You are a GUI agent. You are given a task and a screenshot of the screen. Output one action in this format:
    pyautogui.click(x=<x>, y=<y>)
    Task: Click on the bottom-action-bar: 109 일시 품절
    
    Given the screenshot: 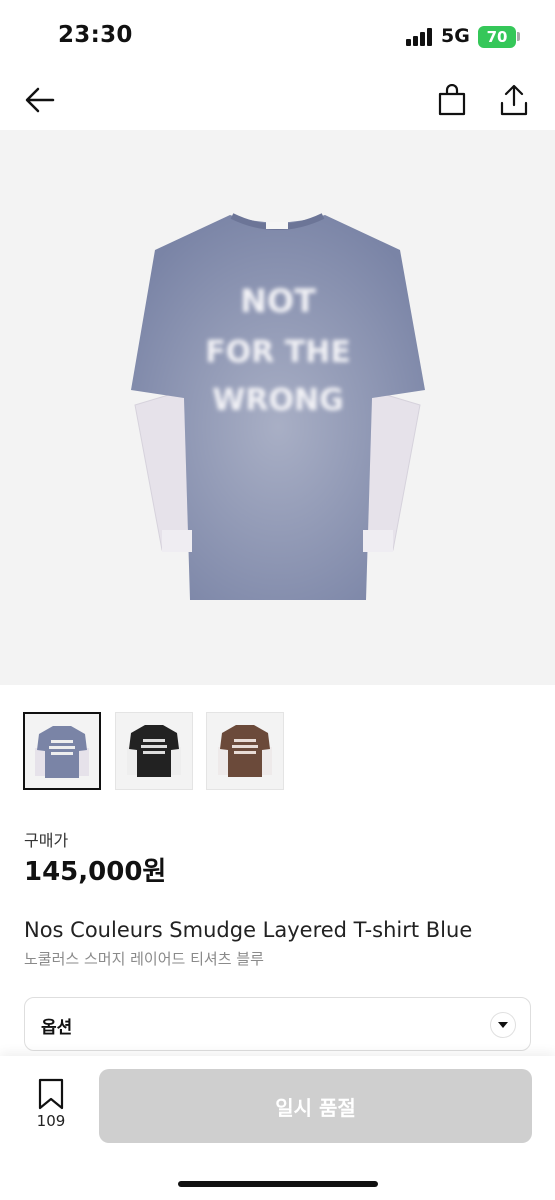 What is the action you would take?
    pyautogui.click(x=277, y=1128)
    